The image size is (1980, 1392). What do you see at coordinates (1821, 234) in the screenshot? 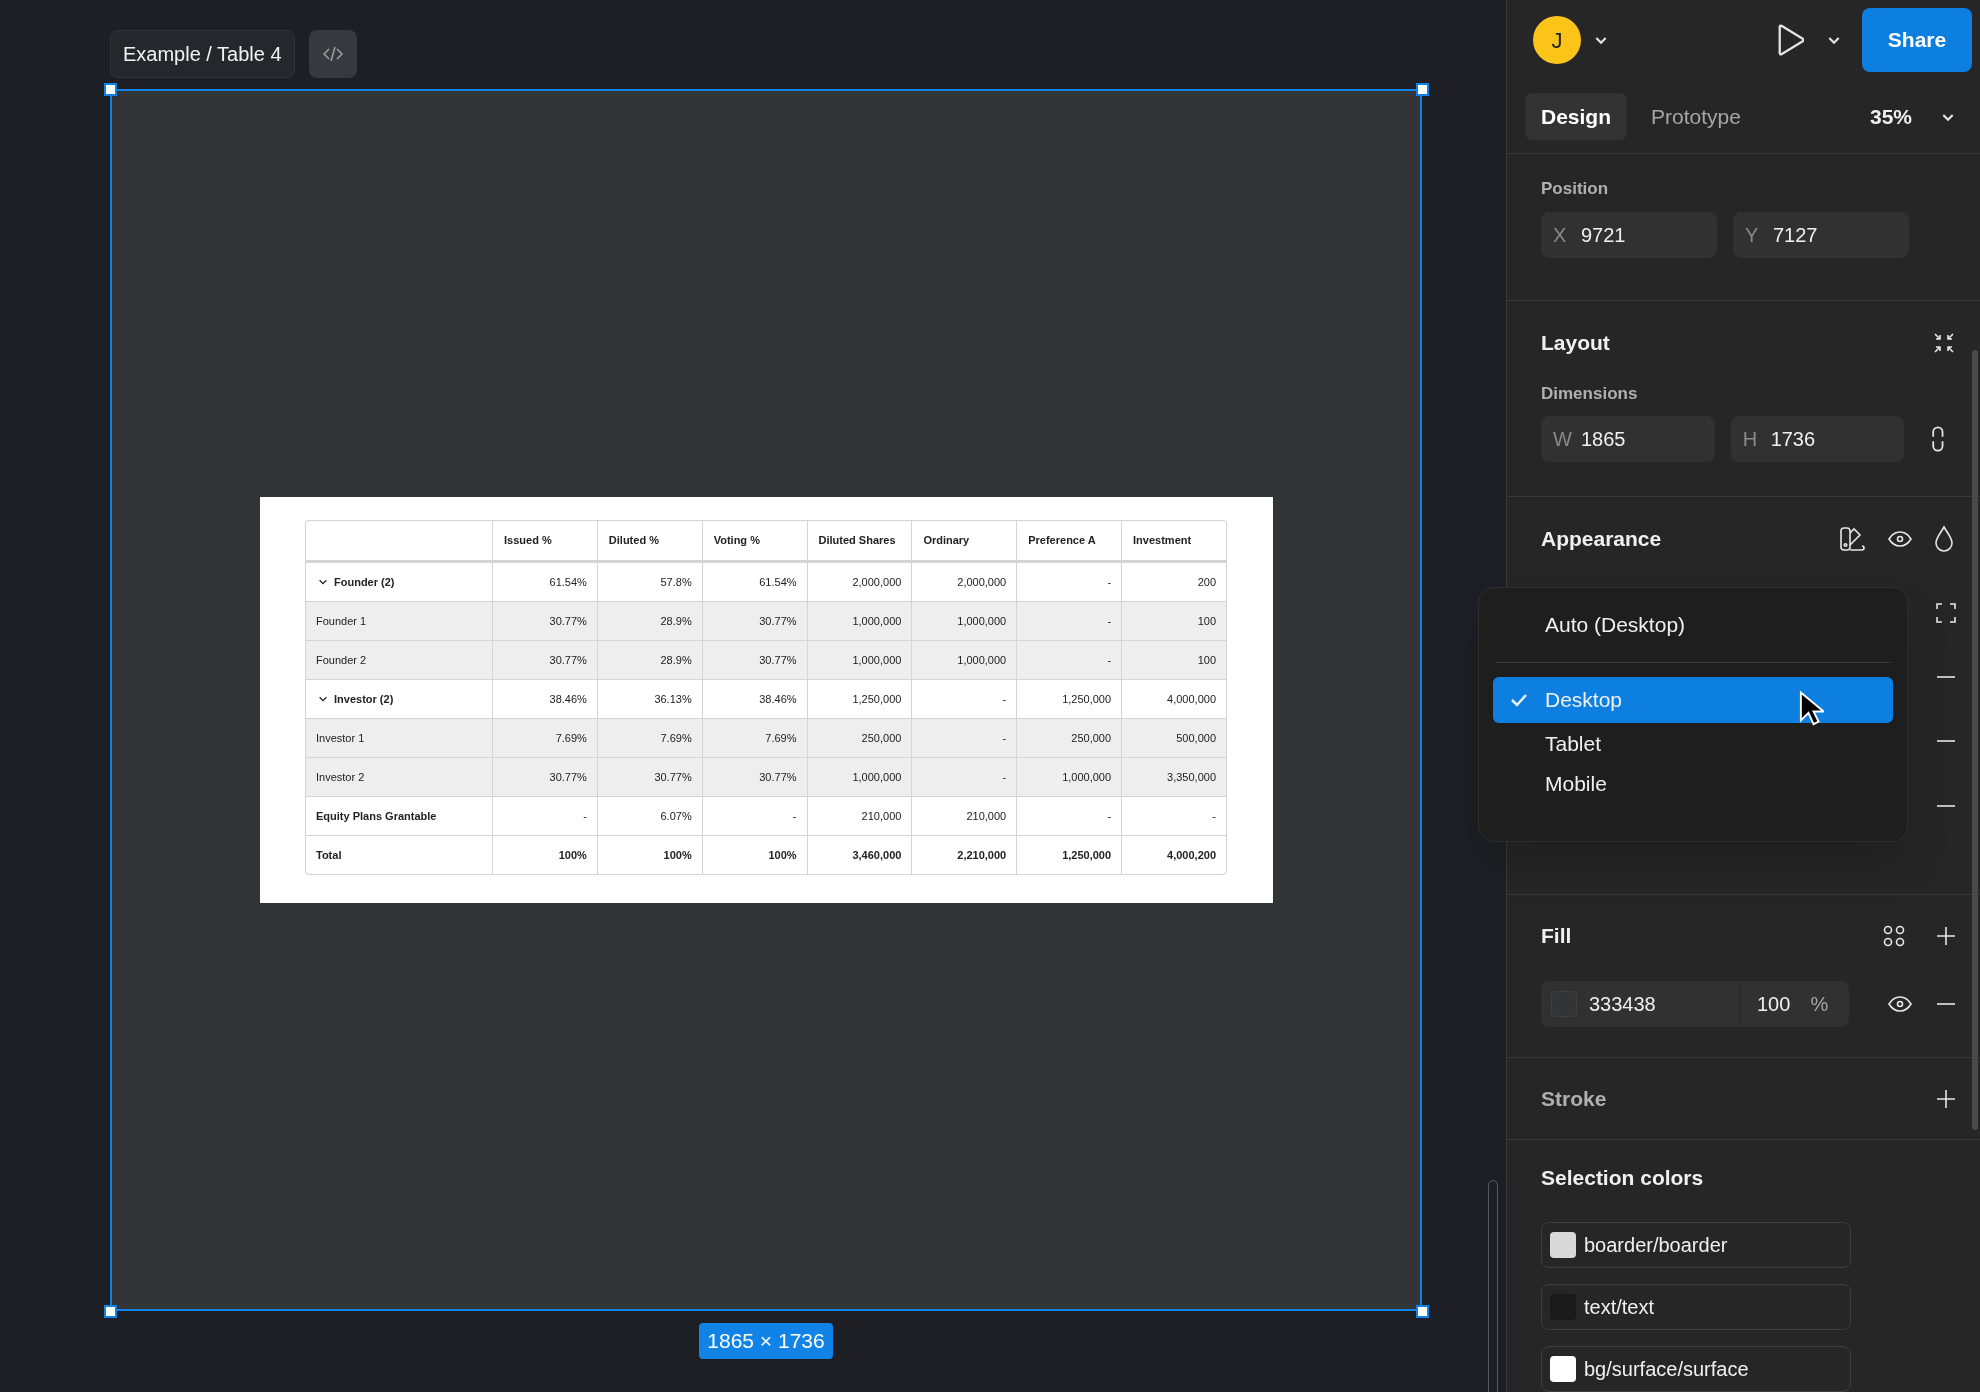
I see `number-field: Y 7127` at bounding box center [1821, 234].